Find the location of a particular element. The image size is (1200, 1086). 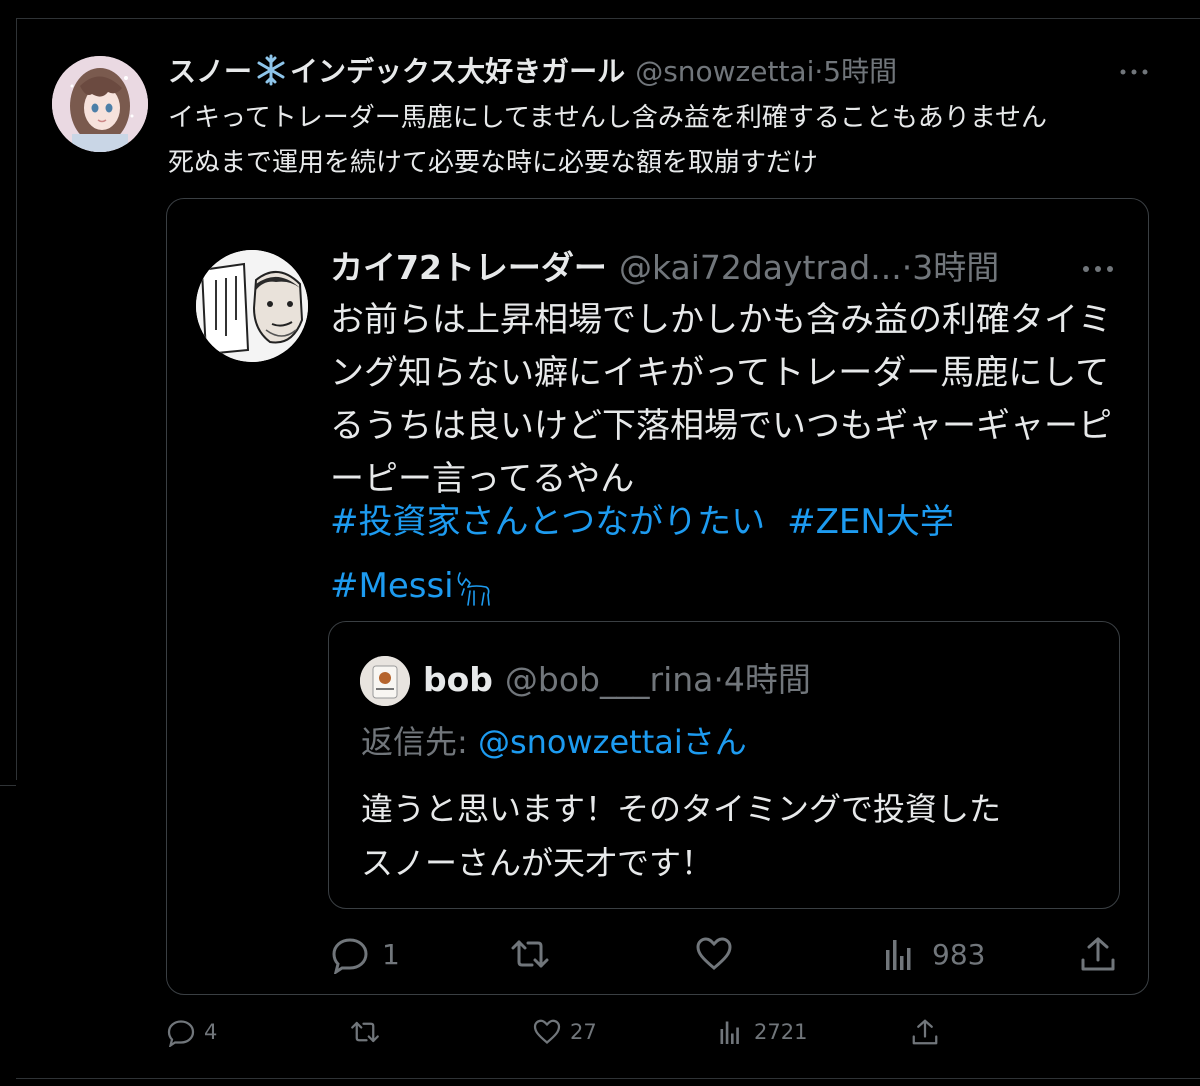

reply-to-prefix: 返信先: is located at coordinates (419, 742).